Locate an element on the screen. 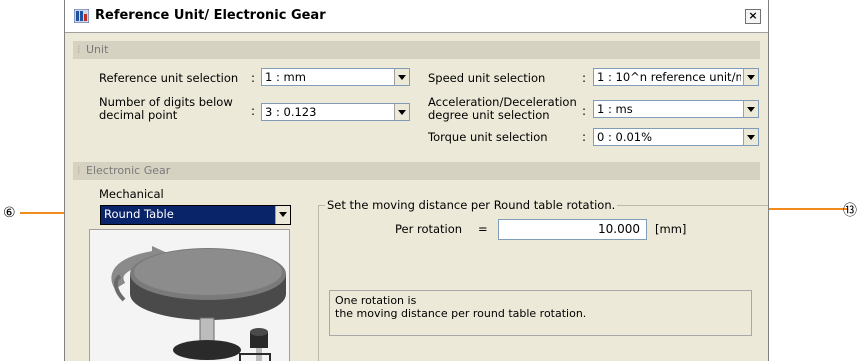 This screenshot has width=862, height=361. mechanical-select: Round Table is located at coordinates (195, 215).